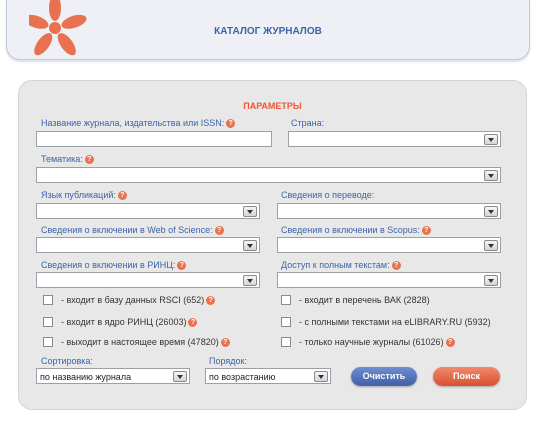 Image resolution: width=545 pixels, height=423 pixels. I want to click on search-button: Поиск, so click(466, 376).